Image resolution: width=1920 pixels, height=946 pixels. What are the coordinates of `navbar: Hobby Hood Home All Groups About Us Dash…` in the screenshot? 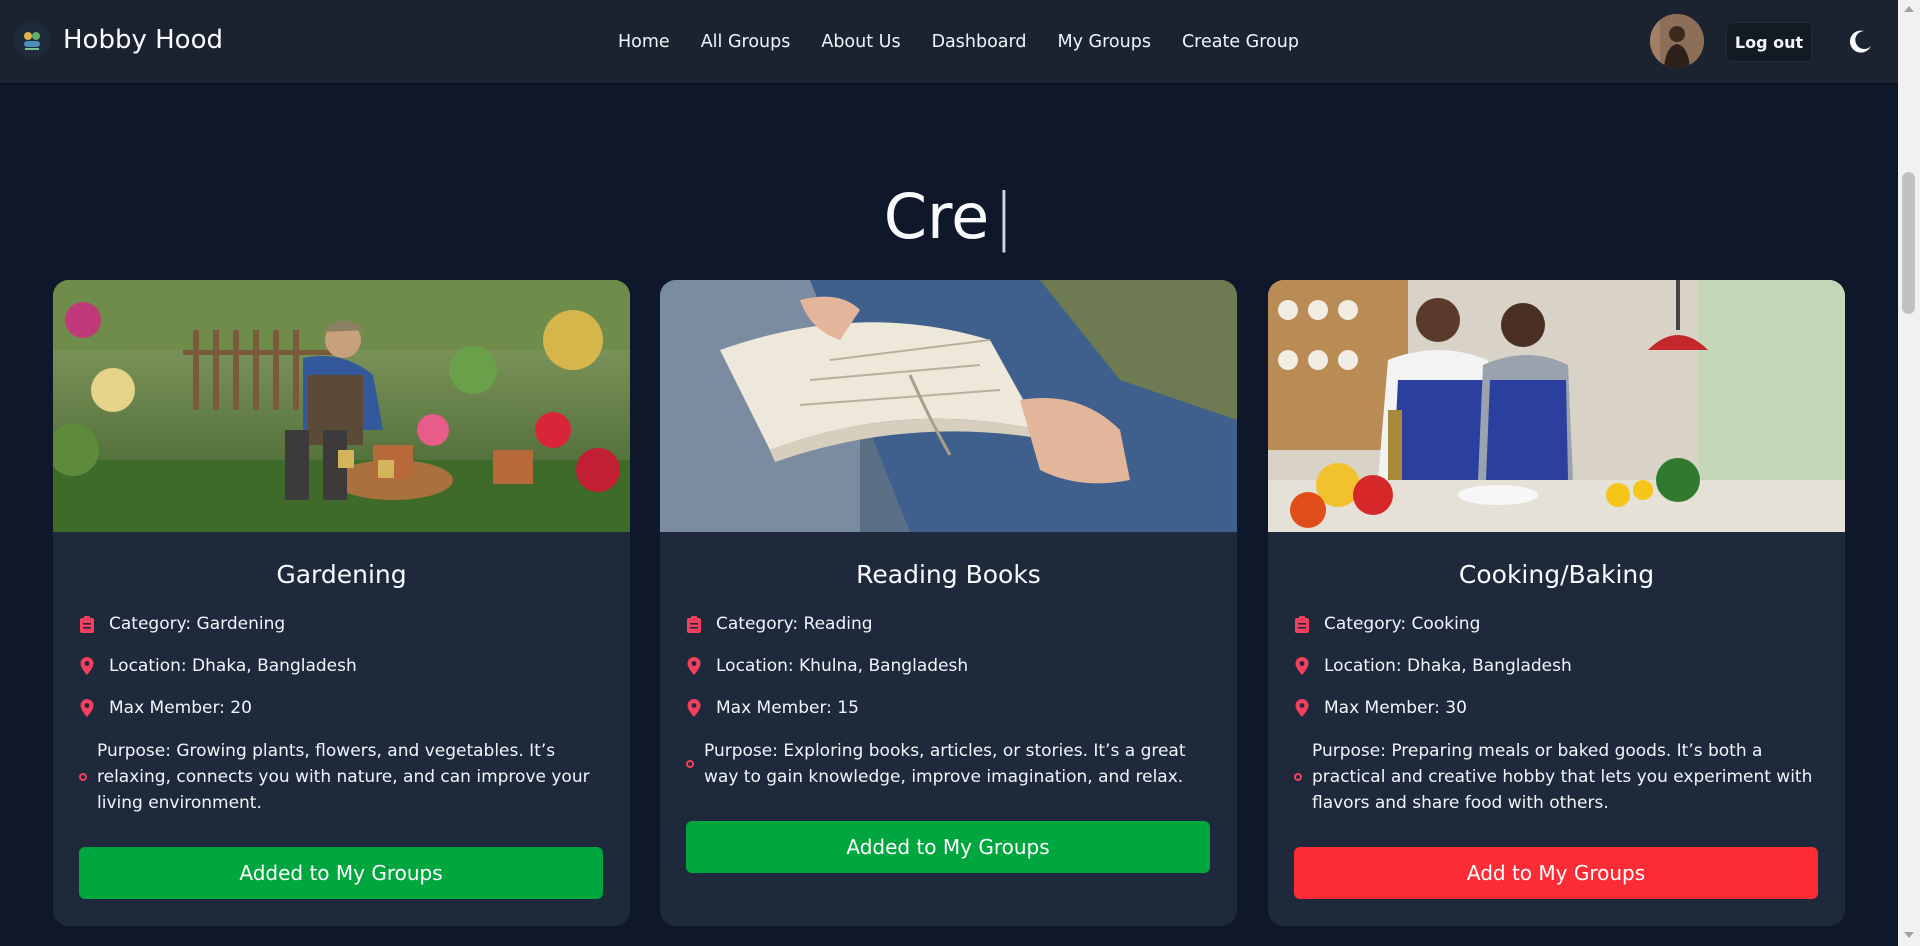 It's located at (949, 41).